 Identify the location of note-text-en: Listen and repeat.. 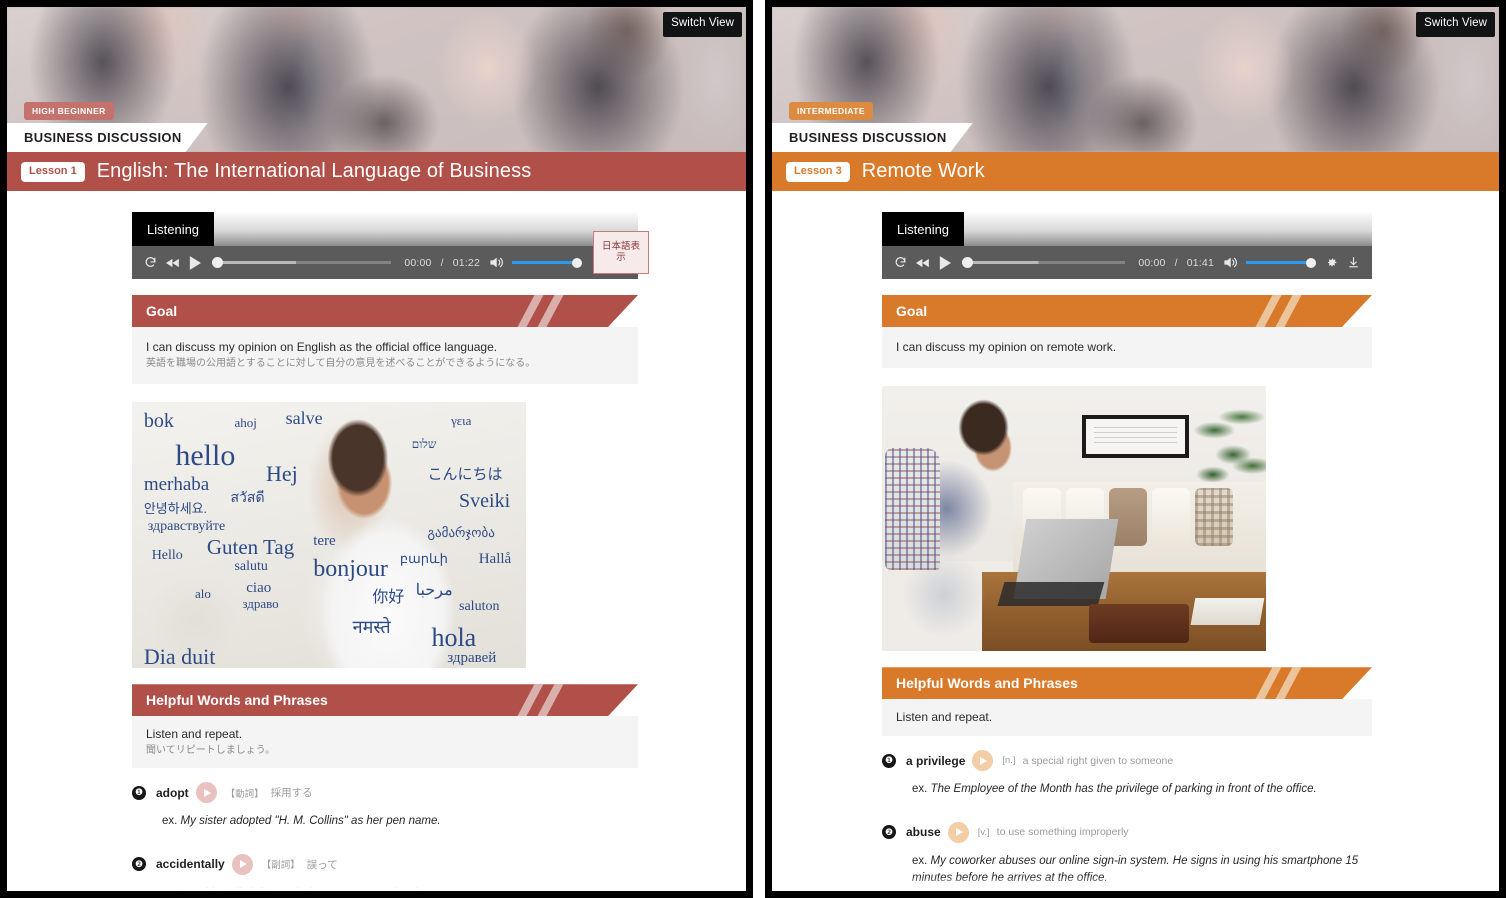
(944, 717).